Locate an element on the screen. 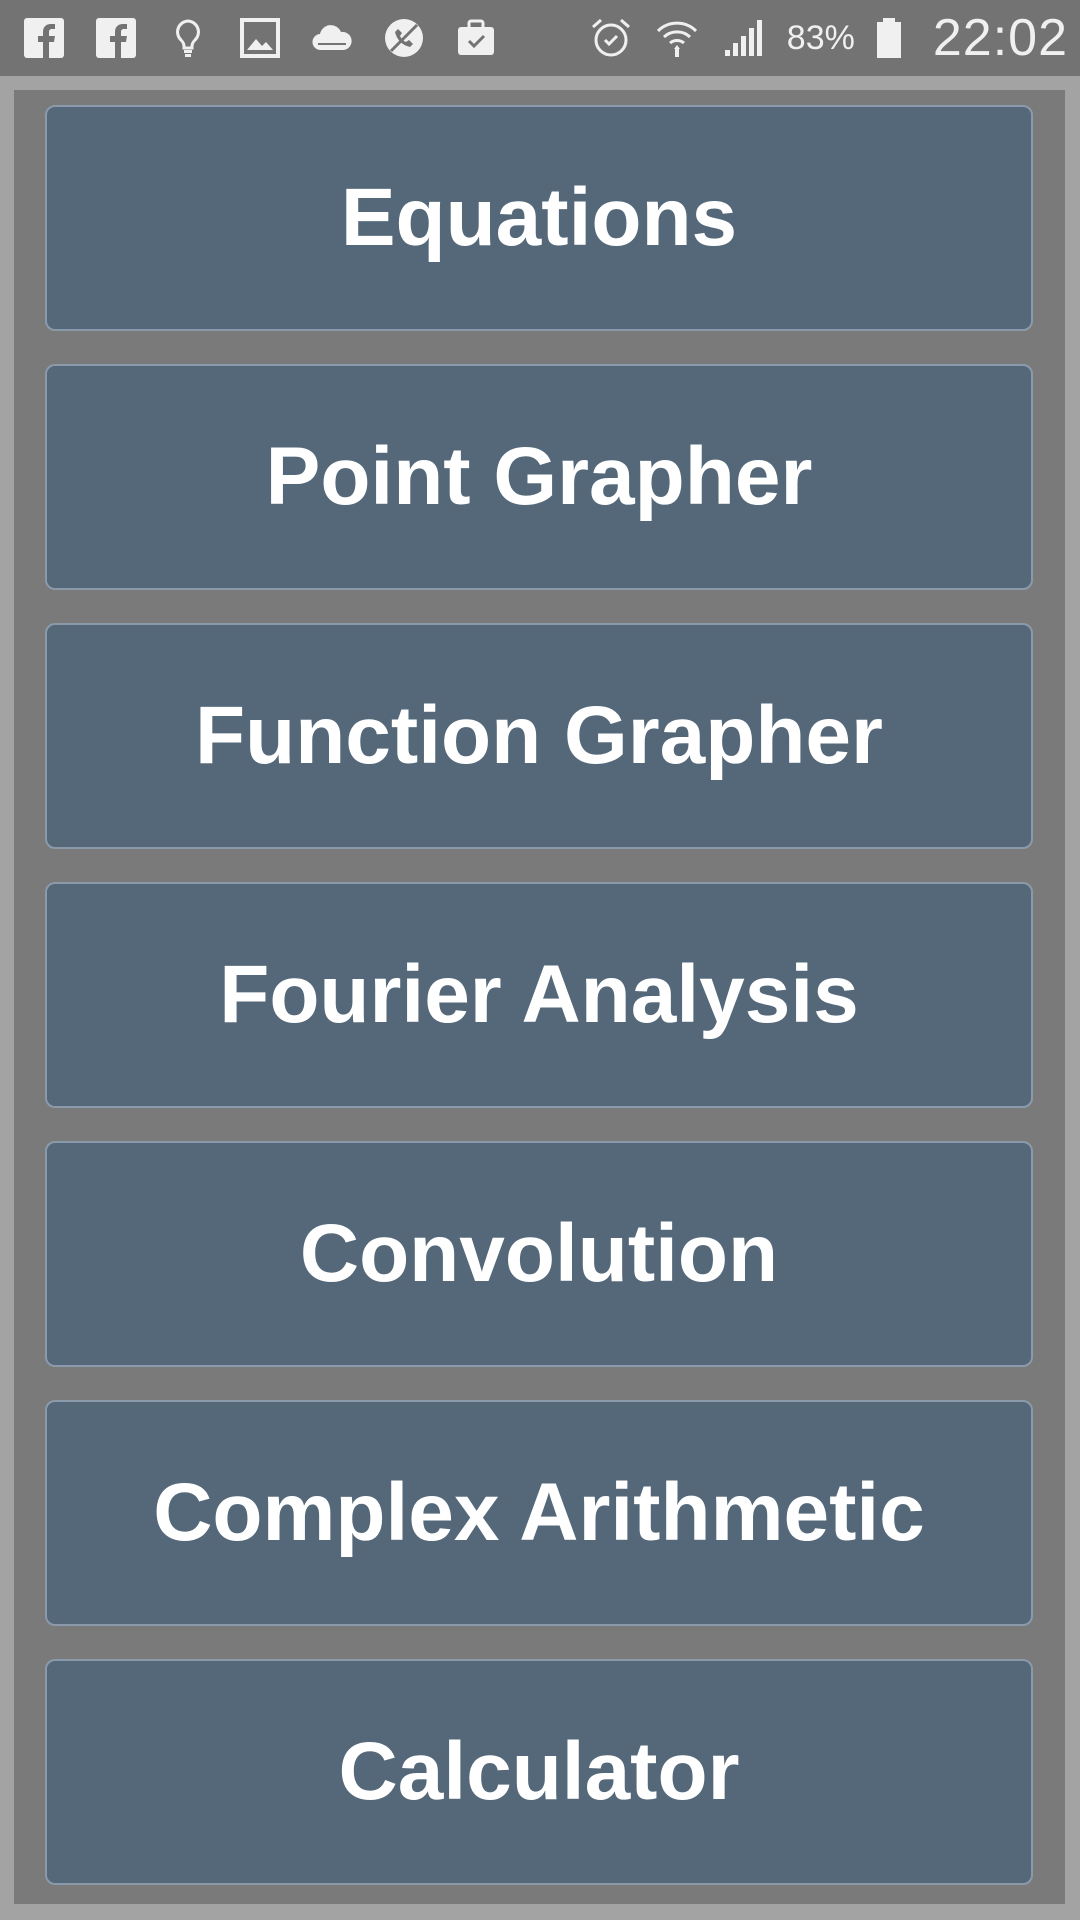 The image size is (1080, 1920). wifi-icon is located at coordinates (677, 38).